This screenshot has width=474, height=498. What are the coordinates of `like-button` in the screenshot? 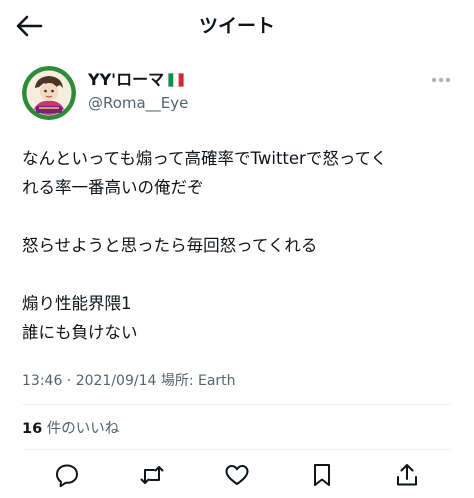 It's located at (237, 475).